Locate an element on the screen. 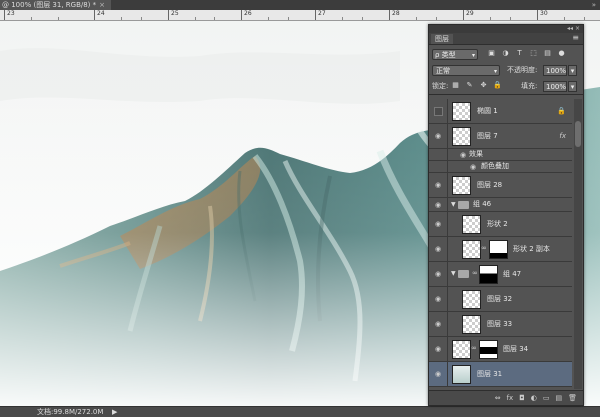  lock-pixels-icon: ✎ is located at coordinates (469, 85).